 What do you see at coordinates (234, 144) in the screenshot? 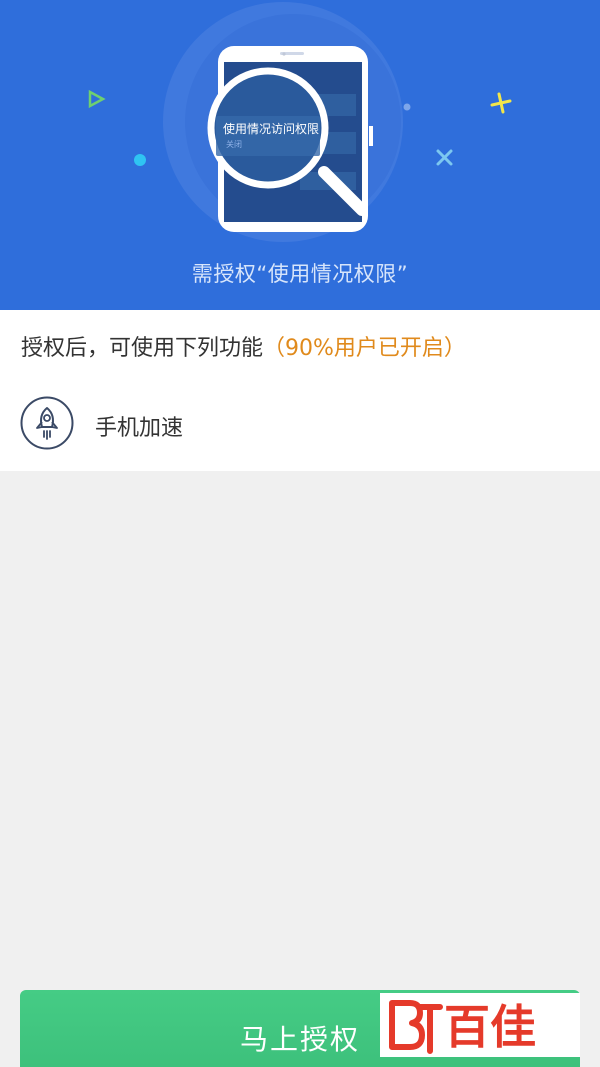
I see `magnifier-subtitle: 关闭` at bounding box center [234, 144].